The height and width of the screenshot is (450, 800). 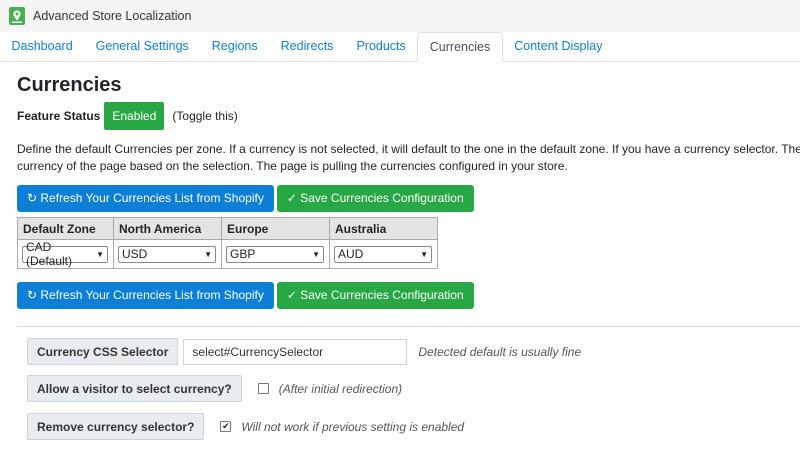 What do you see at coordinates (460, 47) in the screenshot?
I see `tab-currencies: Currencies` at bounding box center [460, 47].